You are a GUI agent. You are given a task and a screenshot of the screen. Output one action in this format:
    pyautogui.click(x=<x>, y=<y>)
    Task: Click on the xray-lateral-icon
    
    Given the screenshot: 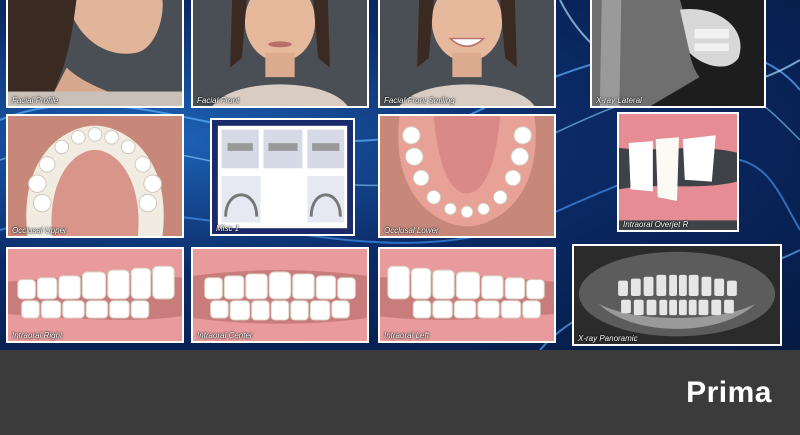 What is the action you would take?
    pyautogui.click(x=678, y=53)
    